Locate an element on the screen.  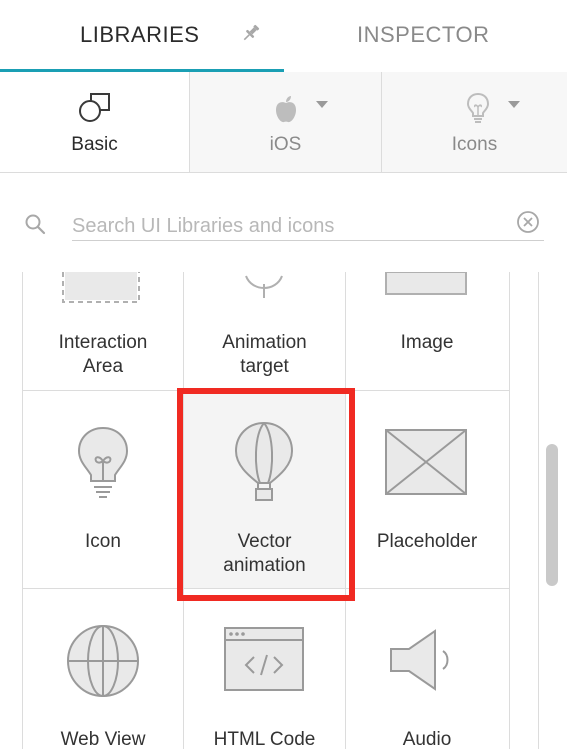
scrollbar-track is located at coordinates (538, 510).